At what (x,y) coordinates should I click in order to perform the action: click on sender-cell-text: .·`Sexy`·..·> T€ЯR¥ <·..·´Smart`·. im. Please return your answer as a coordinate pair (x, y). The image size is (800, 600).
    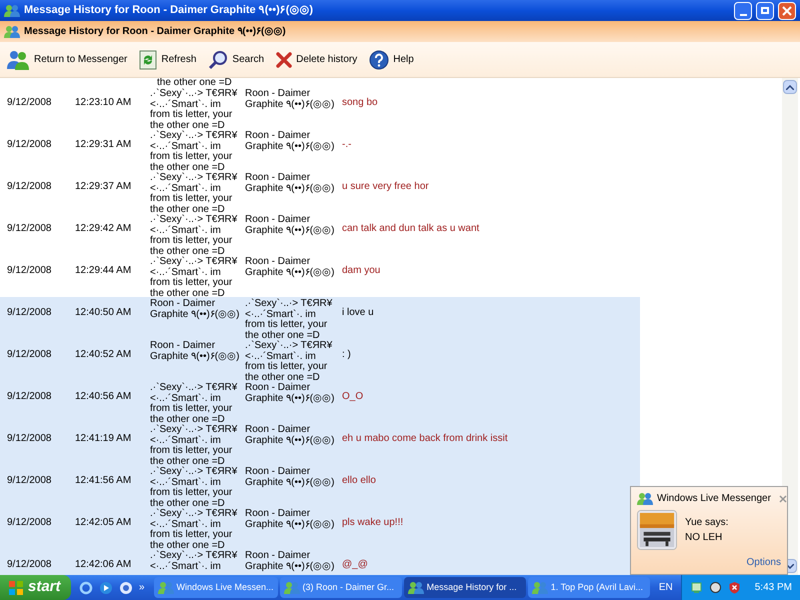
    Looking at the image, I should click on (194, 561).